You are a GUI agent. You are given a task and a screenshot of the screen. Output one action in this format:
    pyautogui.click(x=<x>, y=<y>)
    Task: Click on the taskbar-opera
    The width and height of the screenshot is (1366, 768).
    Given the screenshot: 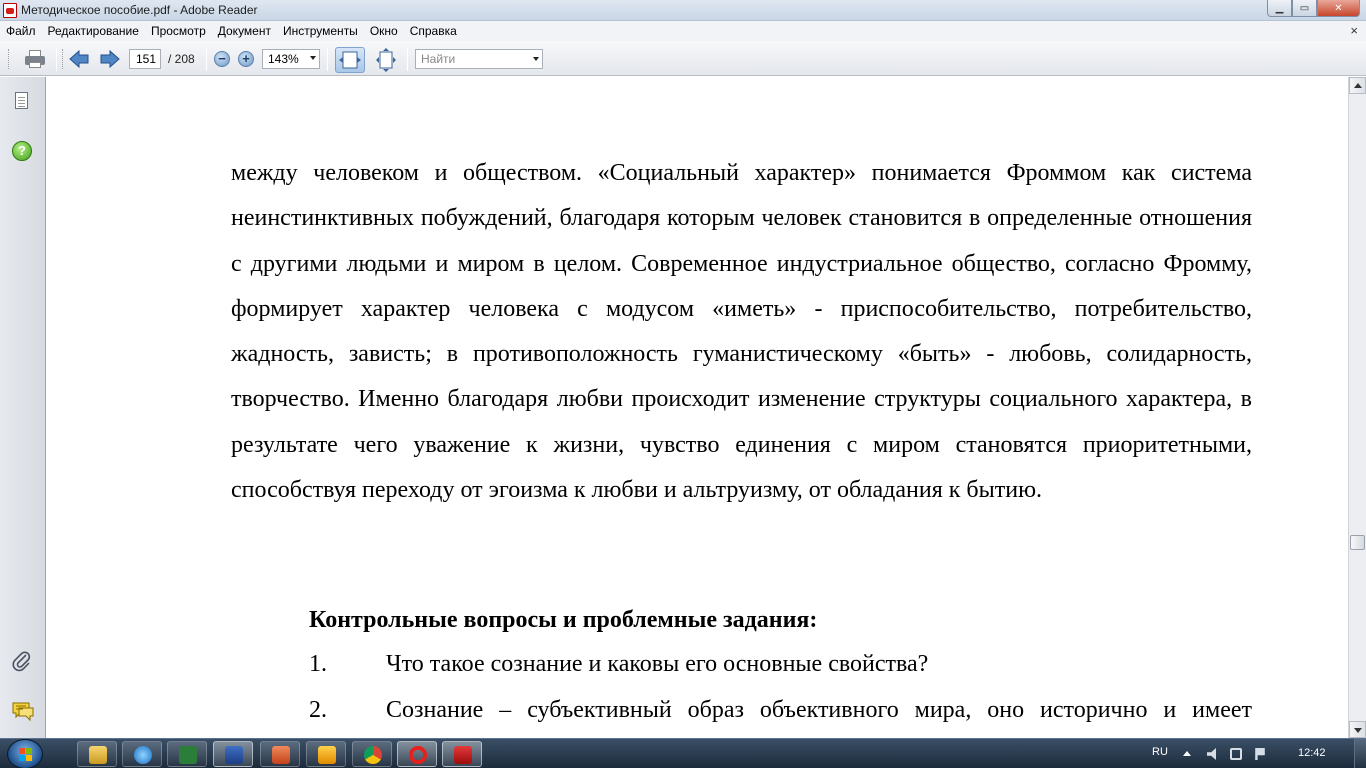 What is the action you would take?
    pyautogui.click(x=417, y=754)
    